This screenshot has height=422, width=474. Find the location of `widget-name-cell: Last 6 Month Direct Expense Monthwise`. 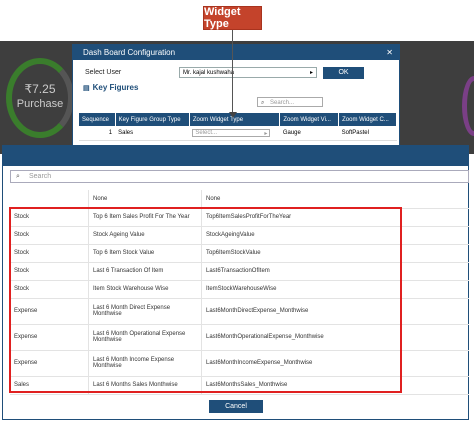

widget-name-cell: Last 6 Month Direct Expense Monthwise is located at coordinates (145, 311).